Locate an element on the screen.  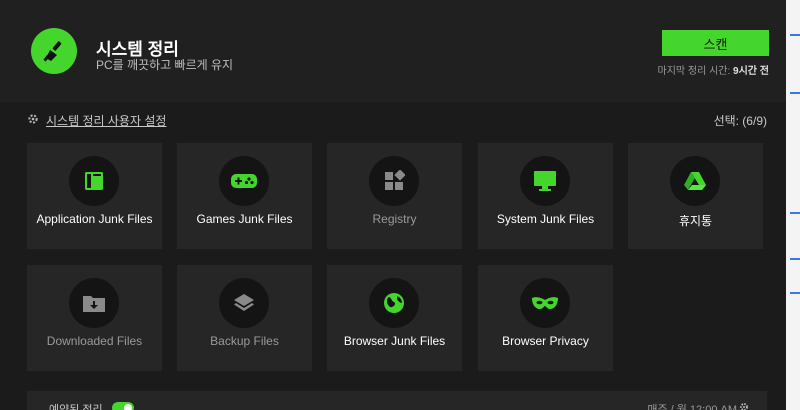
globe-icon is located at coordinates (394, 303).